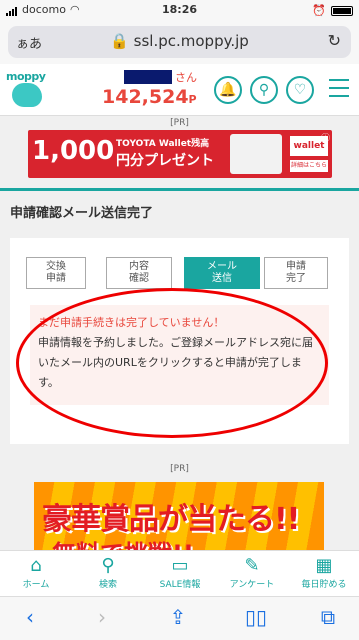 The height and width of the screenshot is (640, 359). I want to click on points-unit: P, so click(192, 99).